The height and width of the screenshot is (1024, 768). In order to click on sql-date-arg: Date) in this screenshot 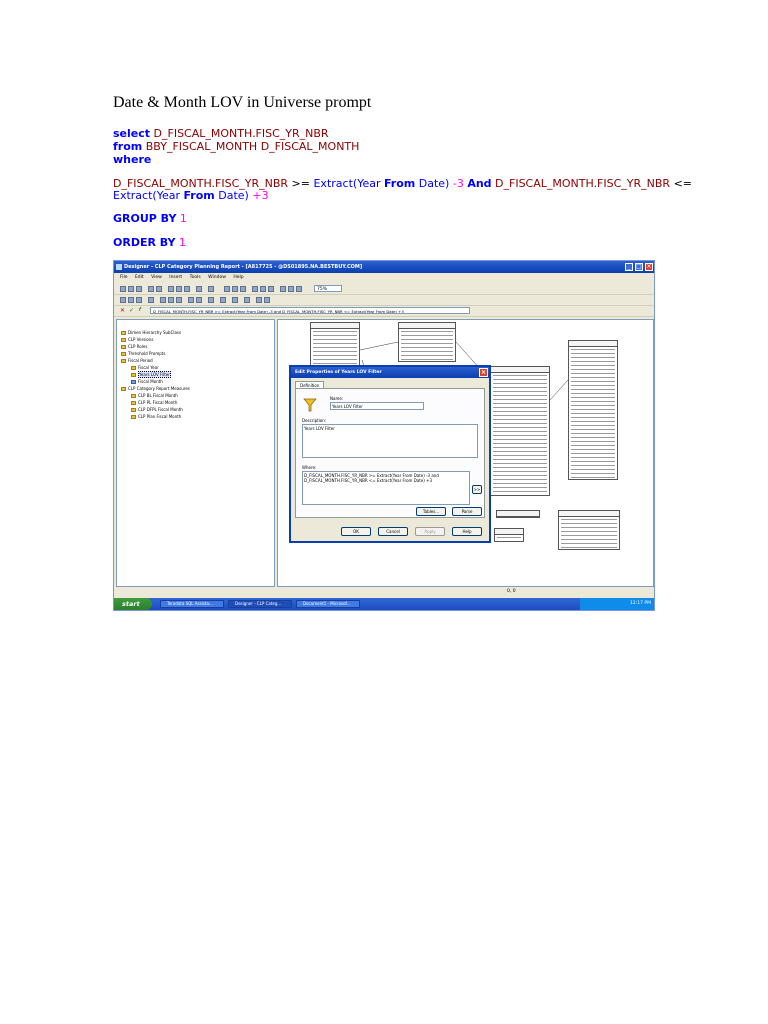, I will do `click(233, 195)`.